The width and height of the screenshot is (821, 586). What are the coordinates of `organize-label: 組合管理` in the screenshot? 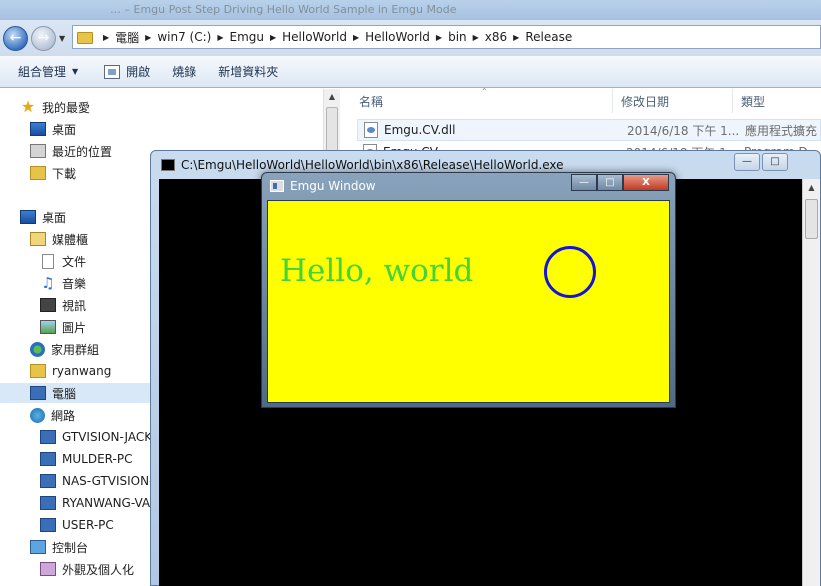 It's located at (42, 72).